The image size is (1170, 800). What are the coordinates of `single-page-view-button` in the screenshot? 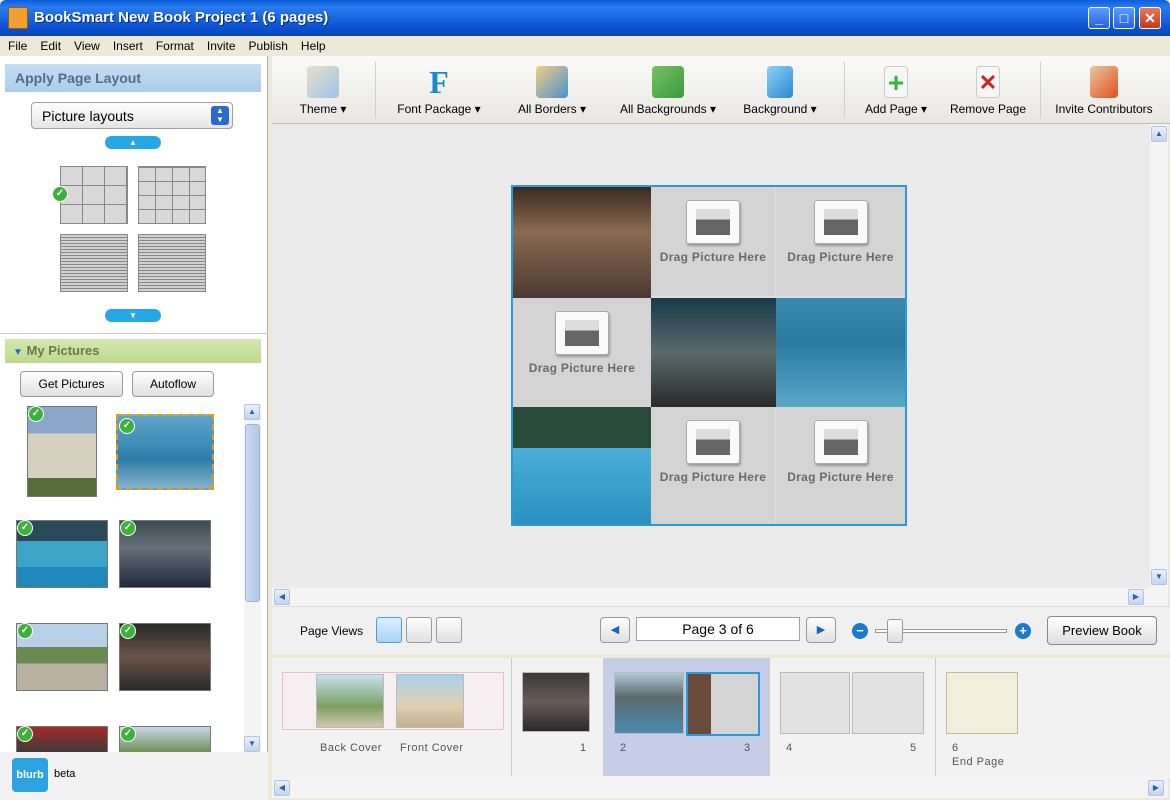 It's located at (389, 630).